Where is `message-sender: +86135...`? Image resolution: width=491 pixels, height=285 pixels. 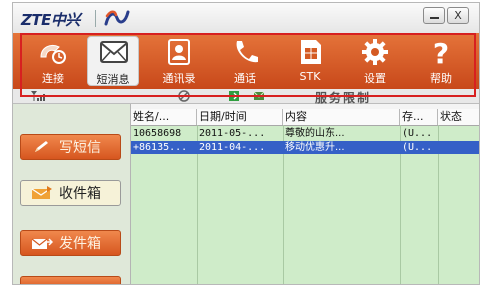
message-sender: +86135... is located at coordinates (160, 147).